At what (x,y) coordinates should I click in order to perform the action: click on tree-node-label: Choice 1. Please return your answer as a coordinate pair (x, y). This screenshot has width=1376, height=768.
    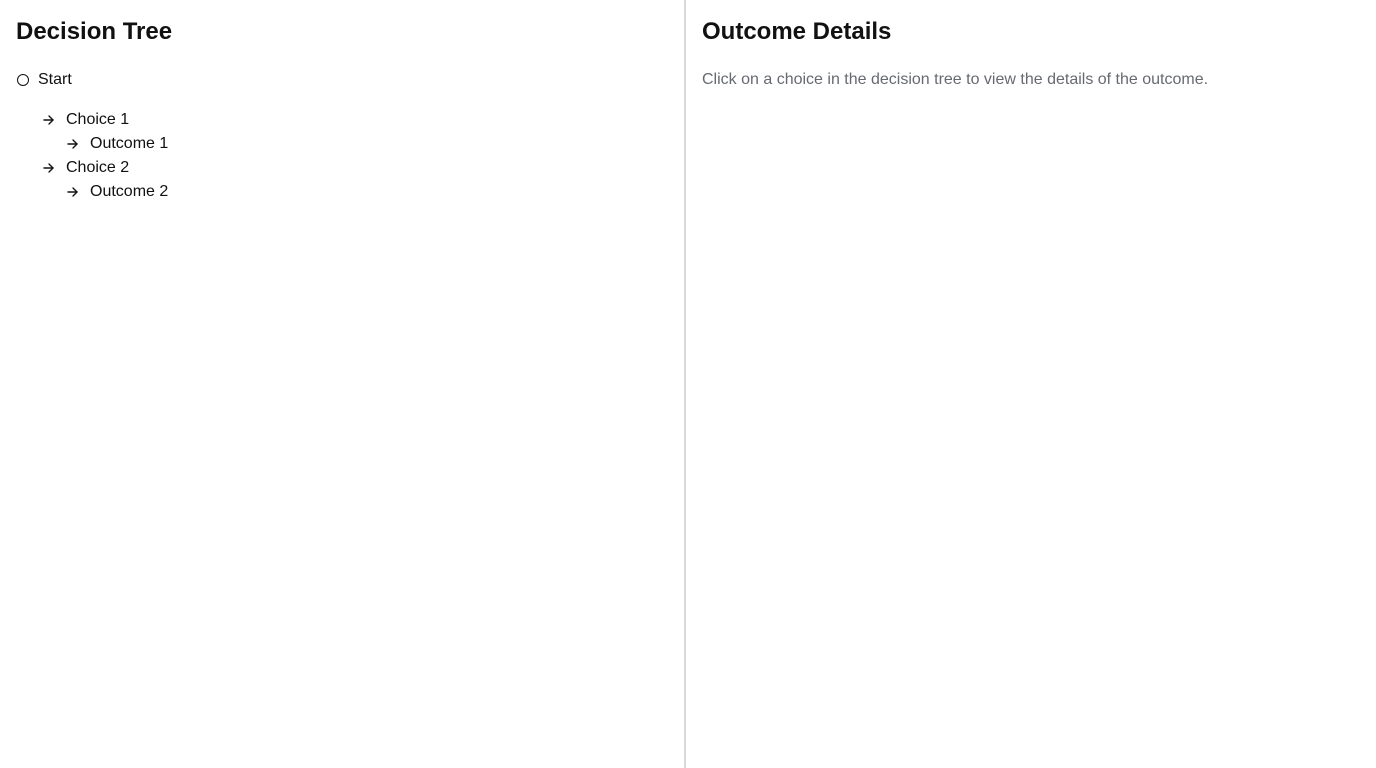
    Looking at the image, I should click on (98, 119).